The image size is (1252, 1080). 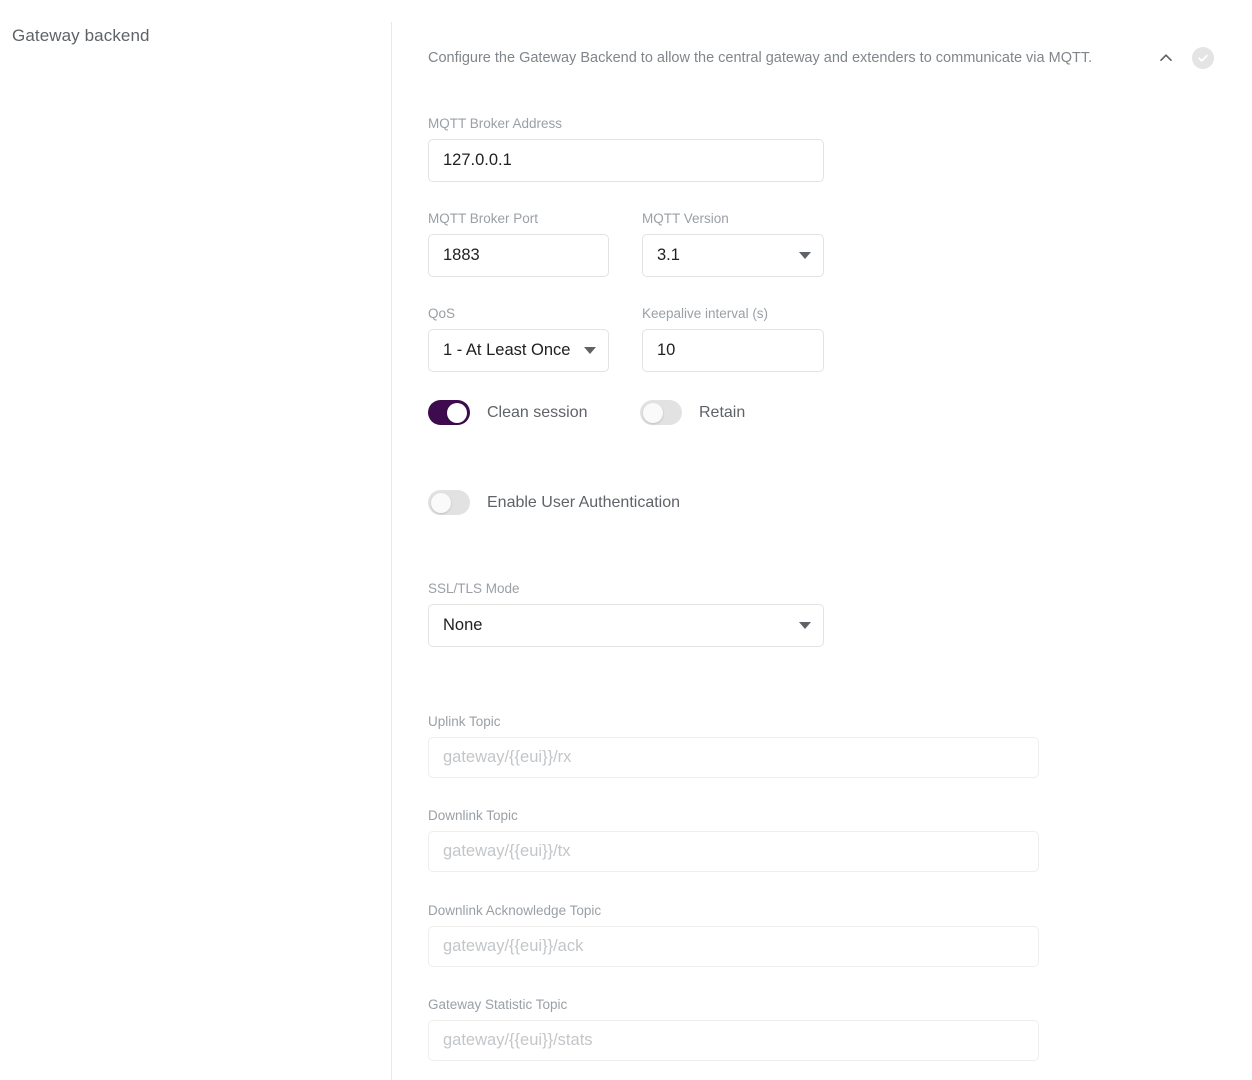 I want to click on field-placeholder: gateway/{{eui}}/tx, so click(x=507, y=851).